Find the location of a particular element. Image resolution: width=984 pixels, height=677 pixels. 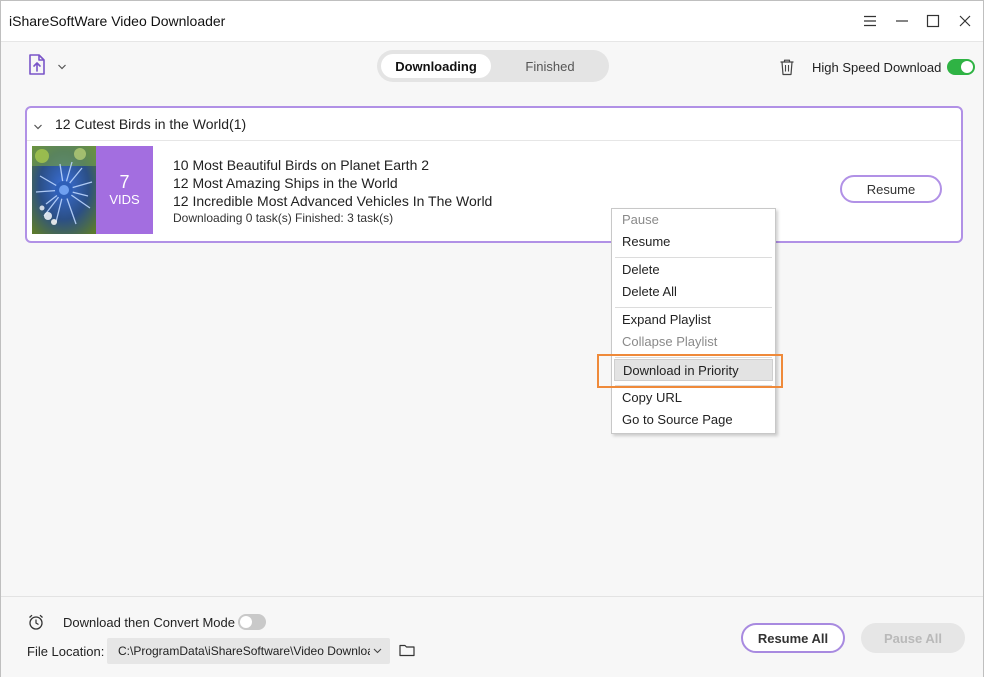

menu-item-collapse-playlist: Collapse Playlist is located at coordinates (693, 342).